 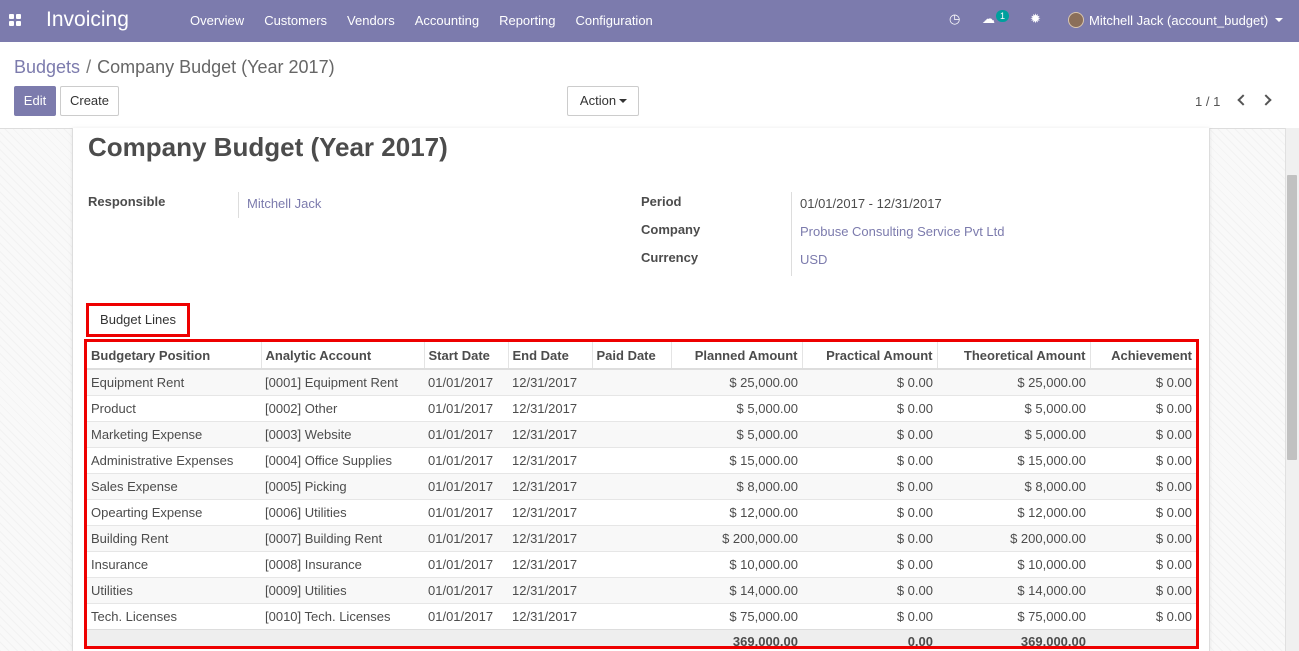 I want to click on record-title: Company Budget (Year 2017), so click(x=268, y=147).